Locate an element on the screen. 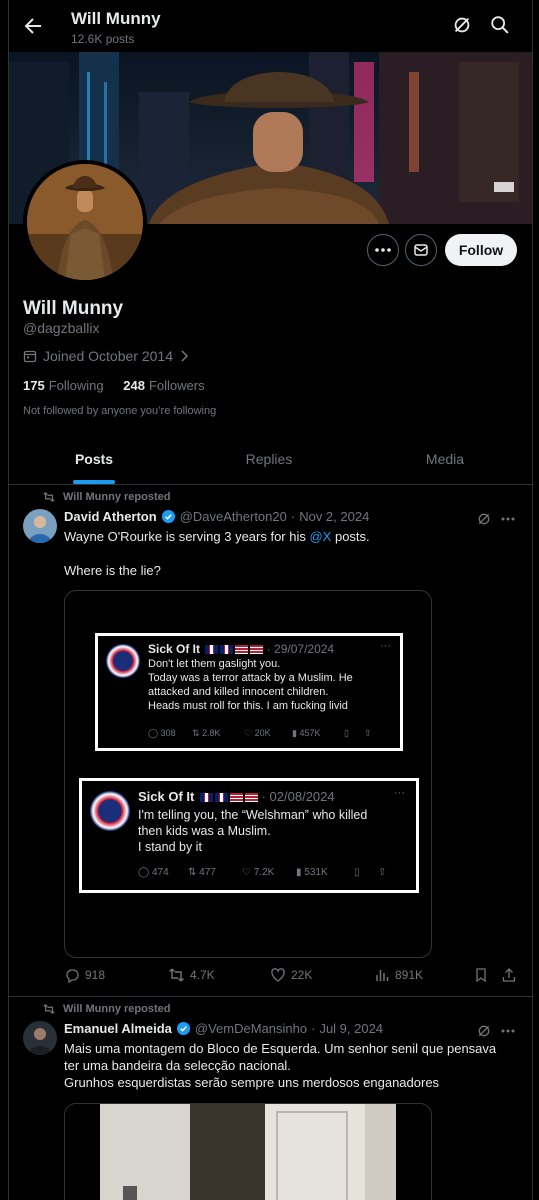 Image resolution: width=539 pixels, height=1200 pixels. joined-text: Joined October 2014 is located at coordinates (108, 356).